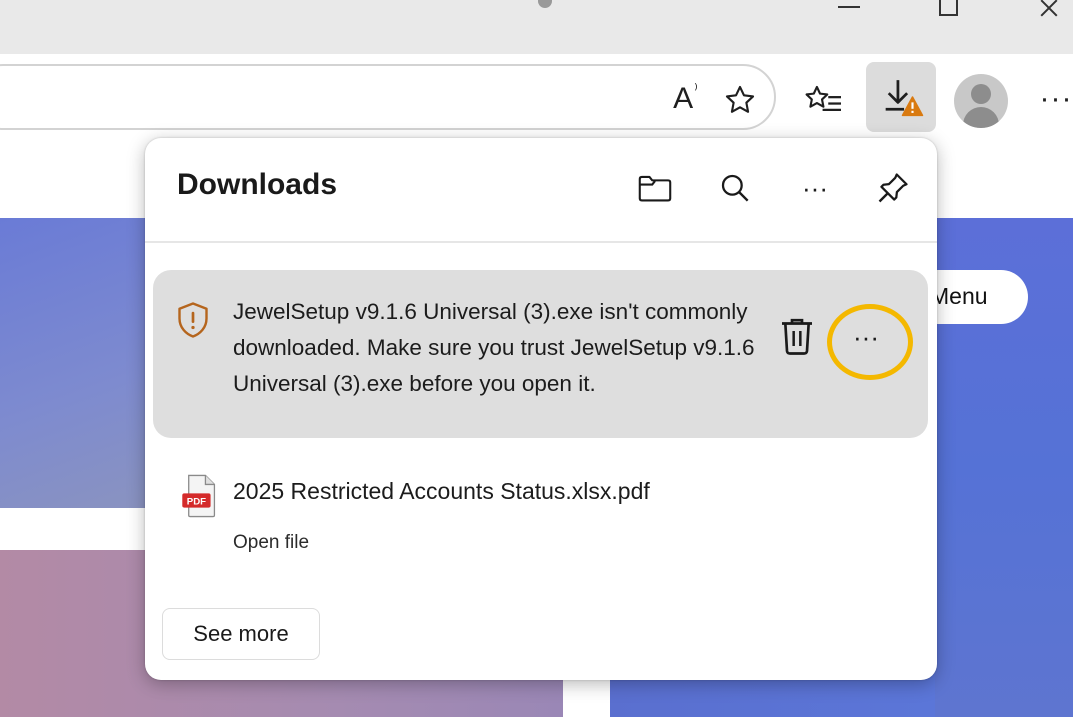 The width and height of the screenshot is (1073, 717). I want to click on pin-icon, so click(893, 188).